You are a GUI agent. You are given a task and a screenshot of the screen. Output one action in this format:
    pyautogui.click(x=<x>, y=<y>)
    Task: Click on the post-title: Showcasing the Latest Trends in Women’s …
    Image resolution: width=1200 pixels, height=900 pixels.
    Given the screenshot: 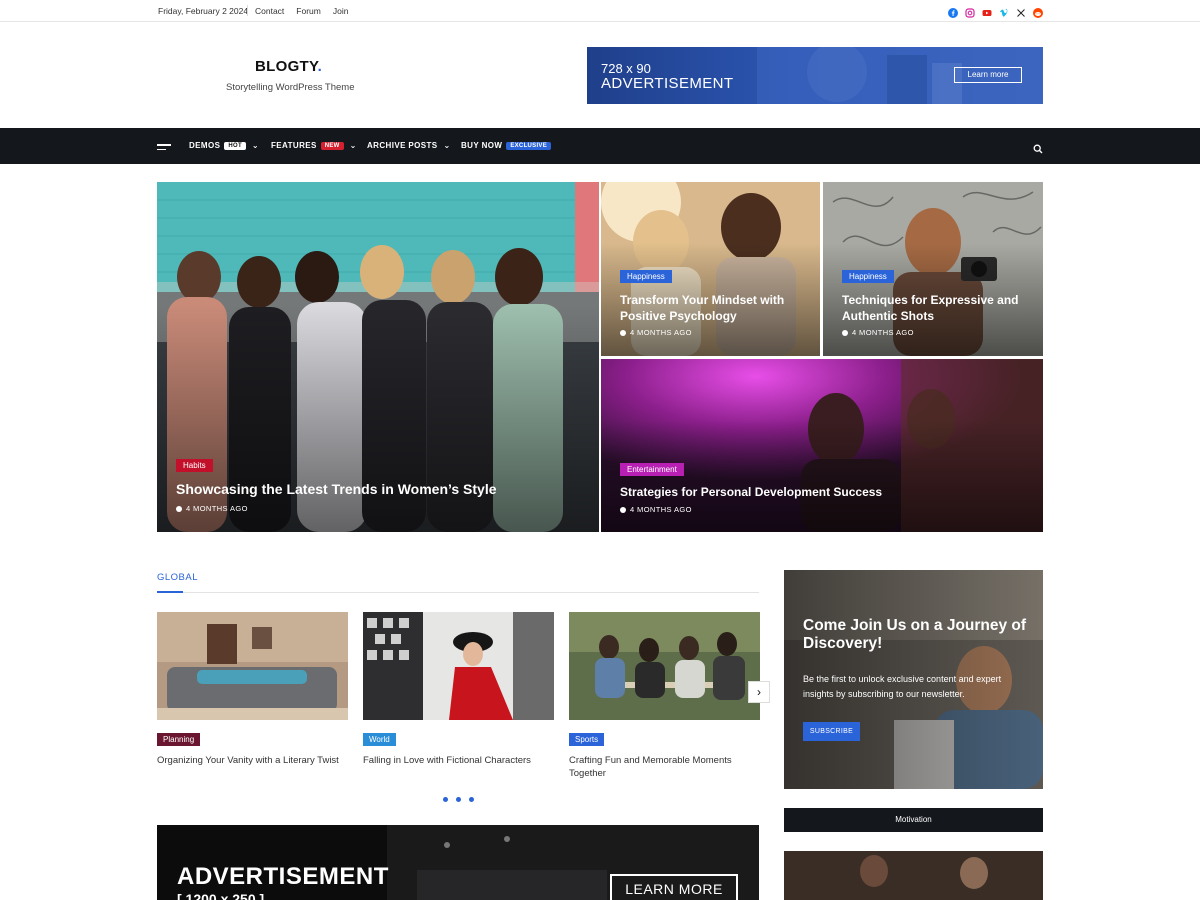 What is the action you would take?
    pyautogui.click(x=376, y=489)
    